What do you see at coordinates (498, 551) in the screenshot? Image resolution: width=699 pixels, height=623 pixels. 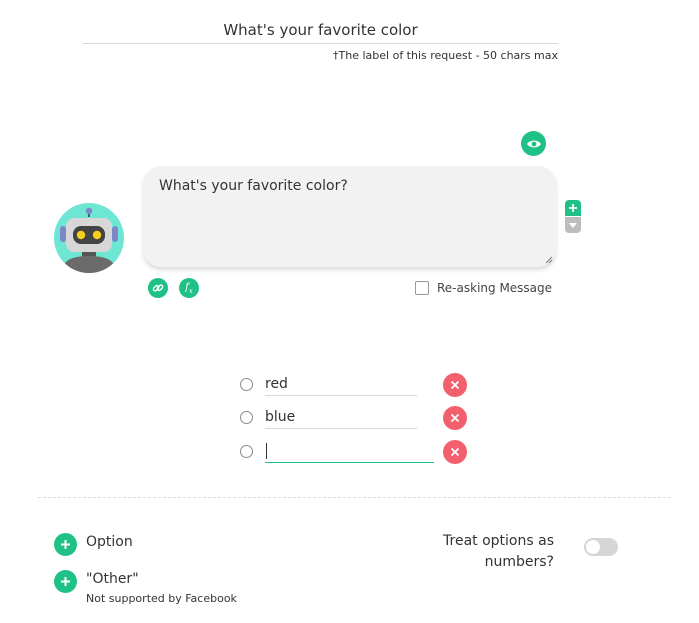 I see `treat-as-numbers-label: Treat options as numbers?` at bounding box center [498, 551].